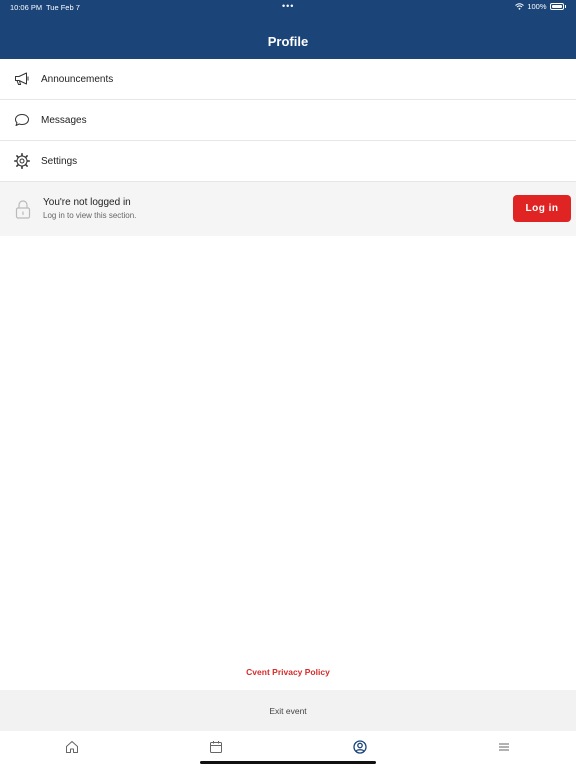 Image resolution: width=576 pixels, height=768 pixels. What do you see at coordinates (26, 7) in the screenshot?
I see `status-time: 10:06 PM` at bounding box center [26, 7].